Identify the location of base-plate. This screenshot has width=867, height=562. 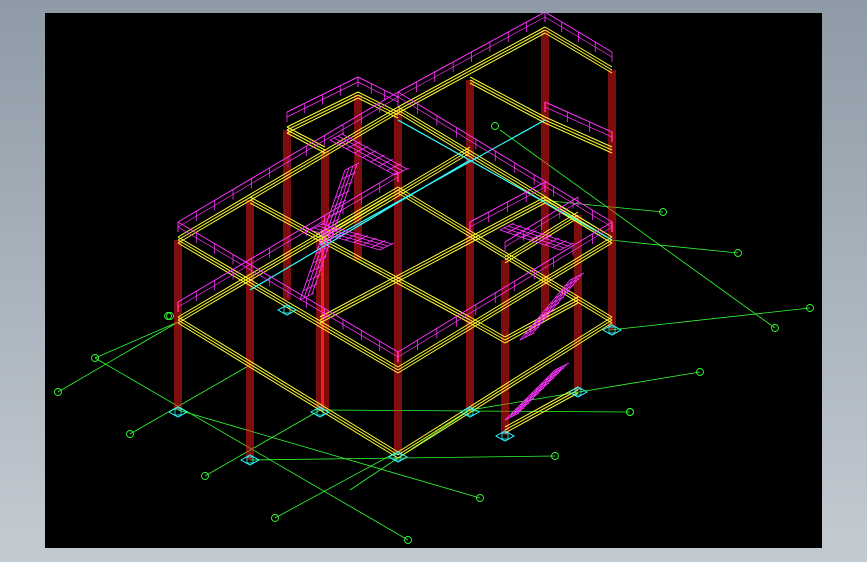
(287, 310).